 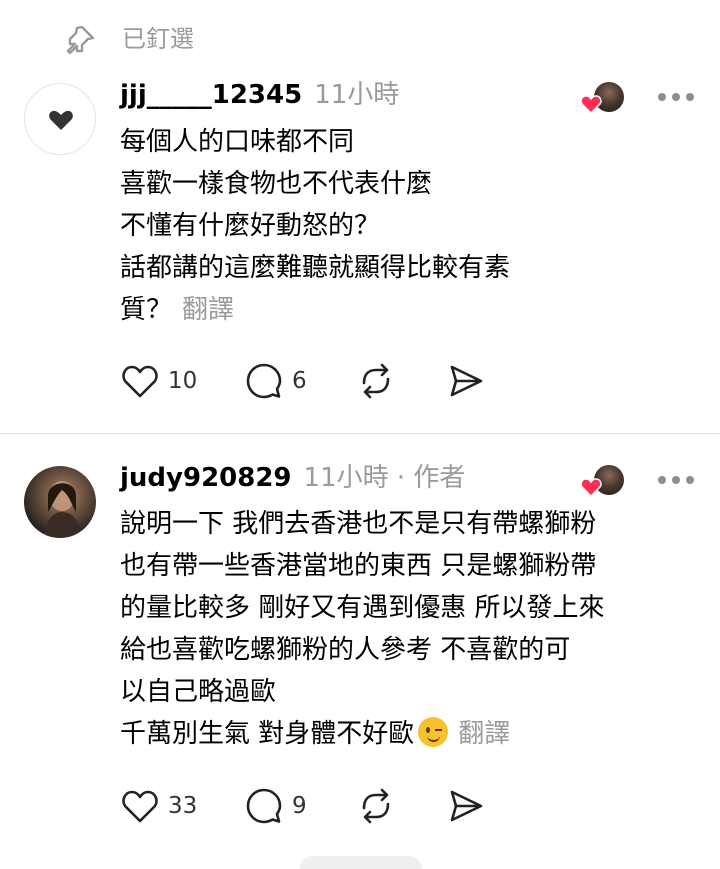 I want to click on comment-header: judy920829 11小時 · 作者, so click(x=292, y=478).